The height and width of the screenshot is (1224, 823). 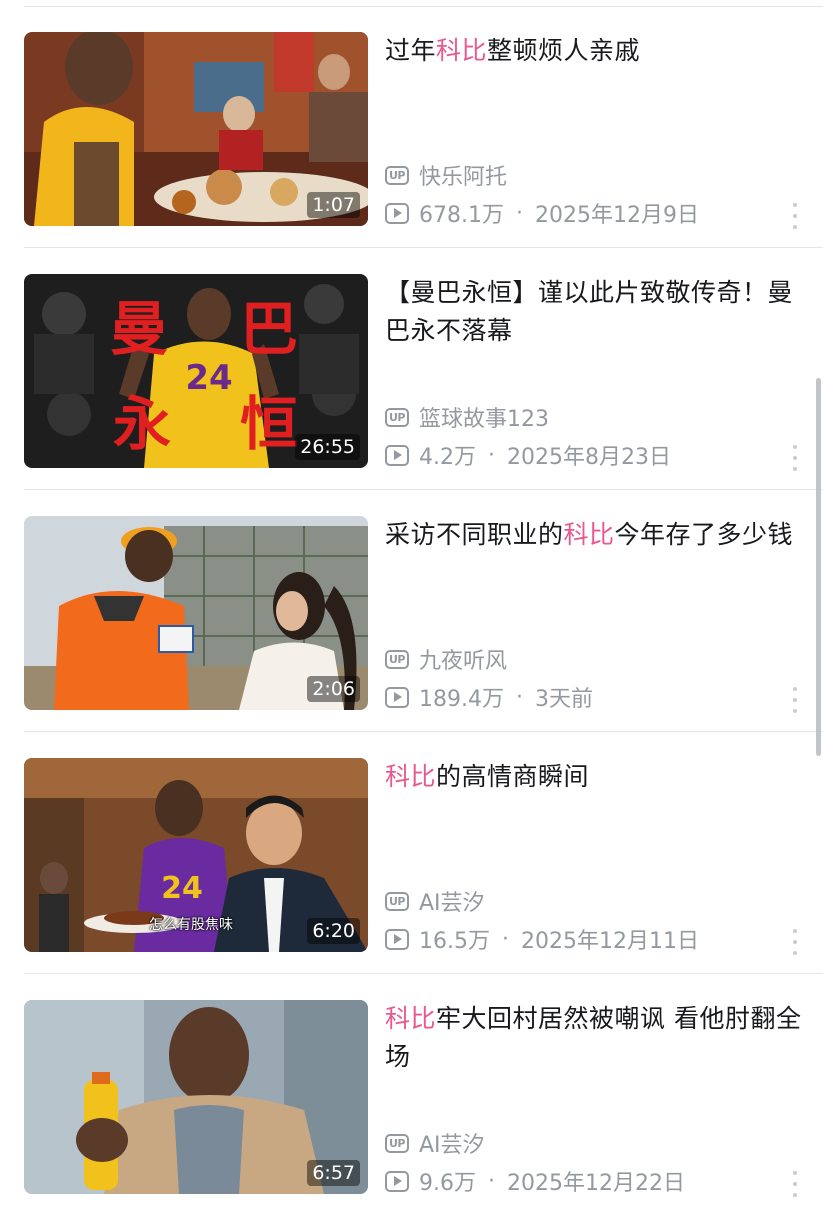 What do you see at coordinates (447, 457) in the screenshot?
I see `view-count: 4.2万` at bounding box center [447, 457].